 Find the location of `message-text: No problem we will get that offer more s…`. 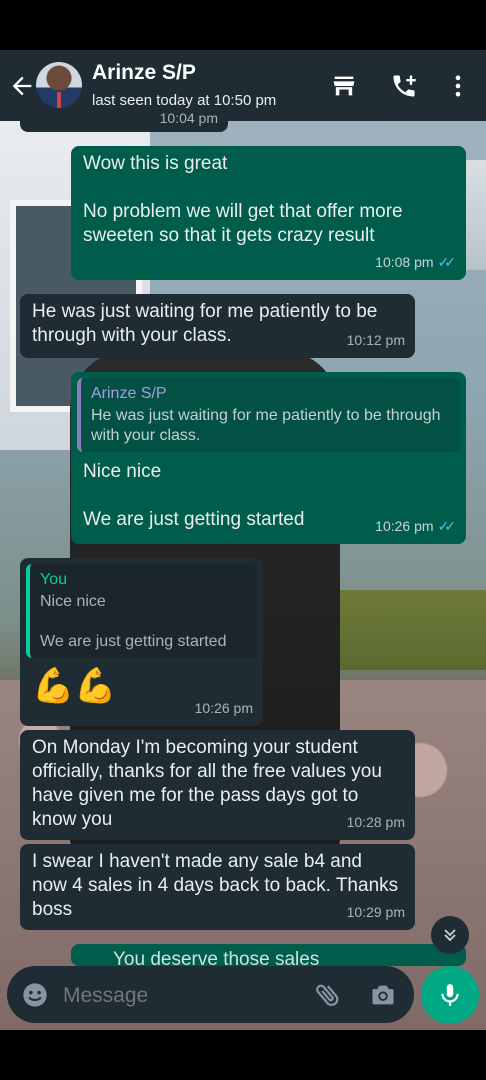

message-text: No problem we will get that offer more s… is located at coordinates (243, 223).